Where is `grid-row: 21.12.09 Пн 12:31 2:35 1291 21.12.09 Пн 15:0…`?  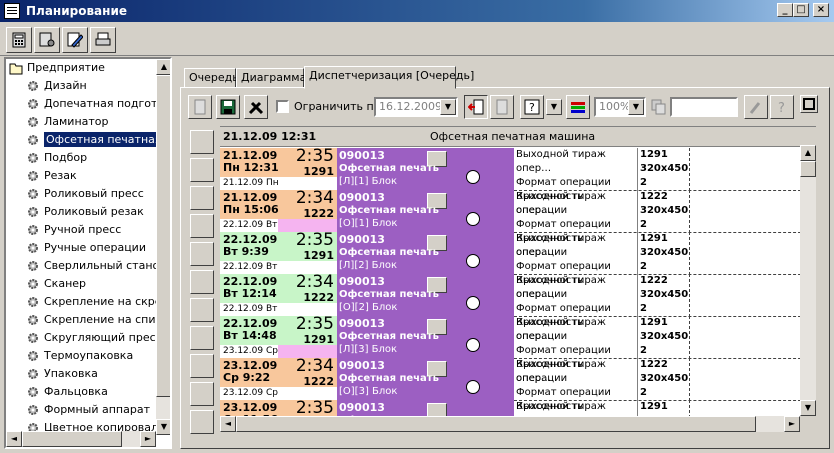 grid-row: 21.12.09 Пн 12:31 2:35 1291 21.12.09 Пн 15:0… is located at coordinates (518, 181).